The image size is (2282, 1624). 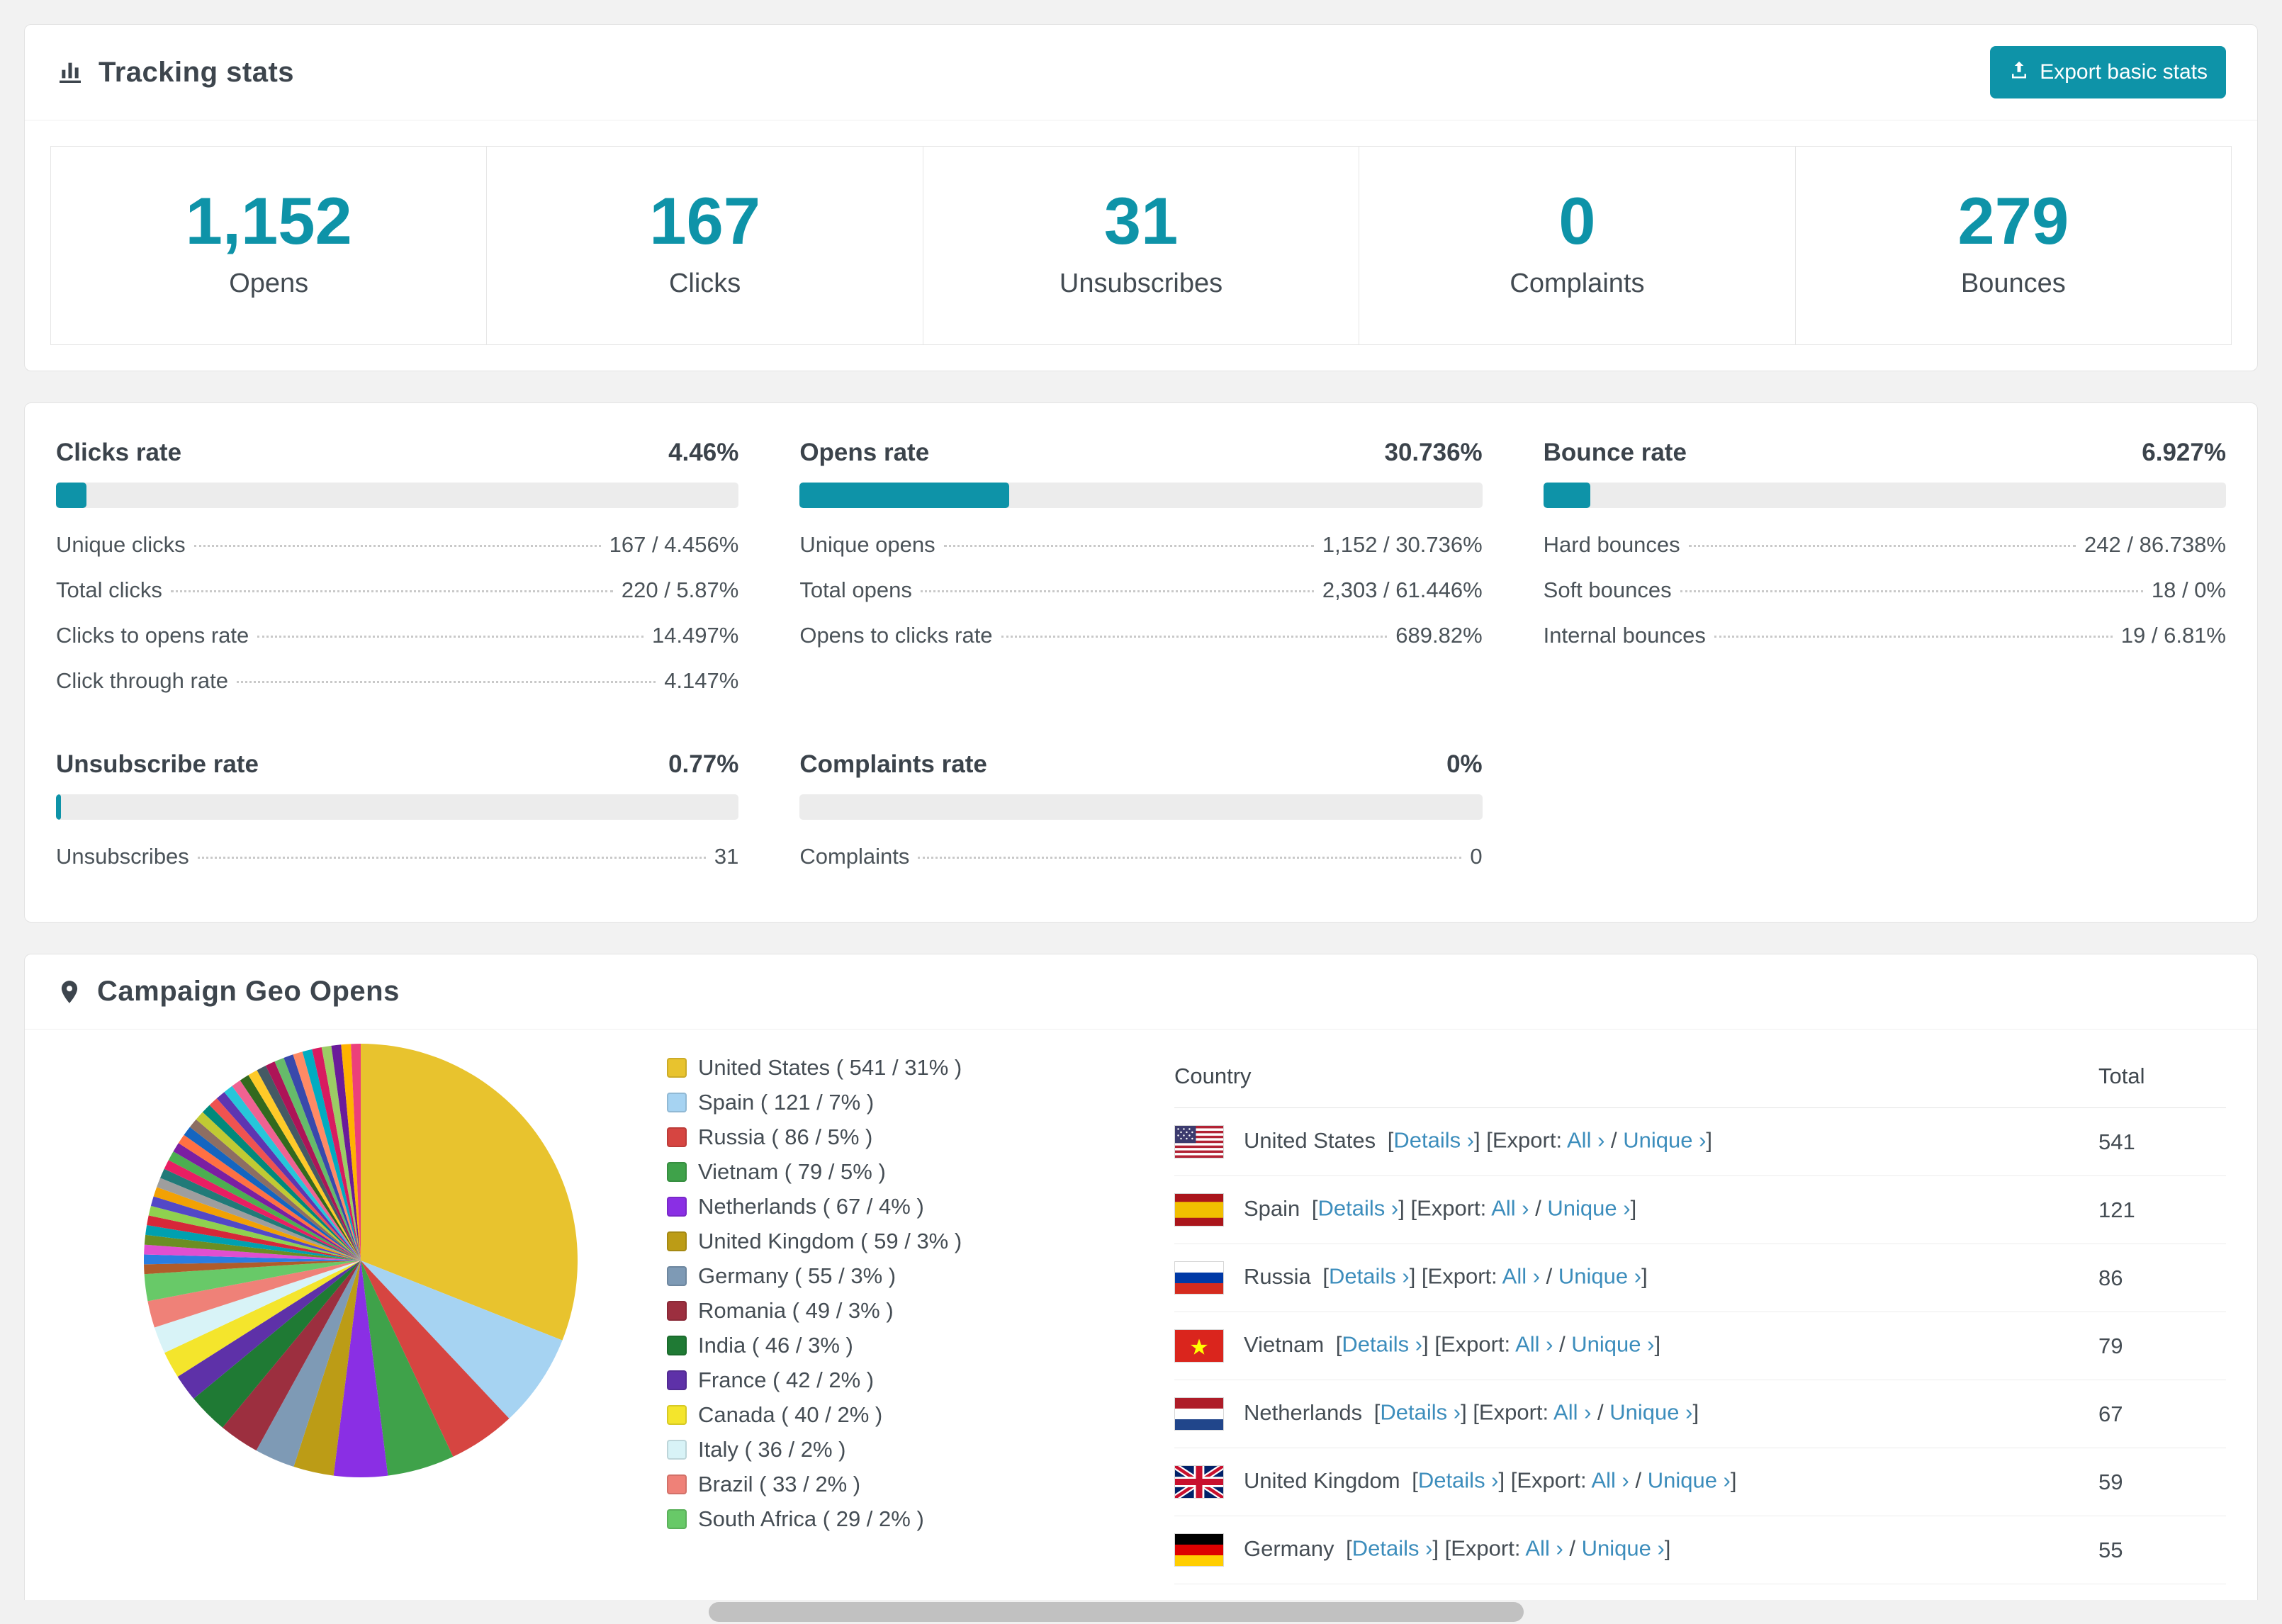 I want to click on legend-label: Russia ( 86 / 5% ), so click(x=786, y=1136).